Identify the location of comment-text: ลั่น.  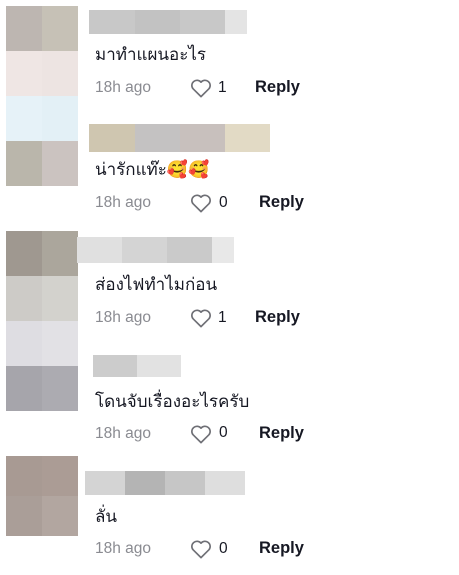
(106, 517).